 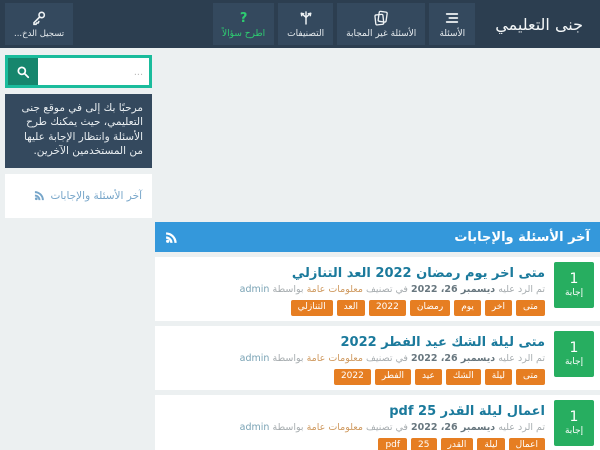 I want to click on tag: رمضان, so click(x=430, y=308).